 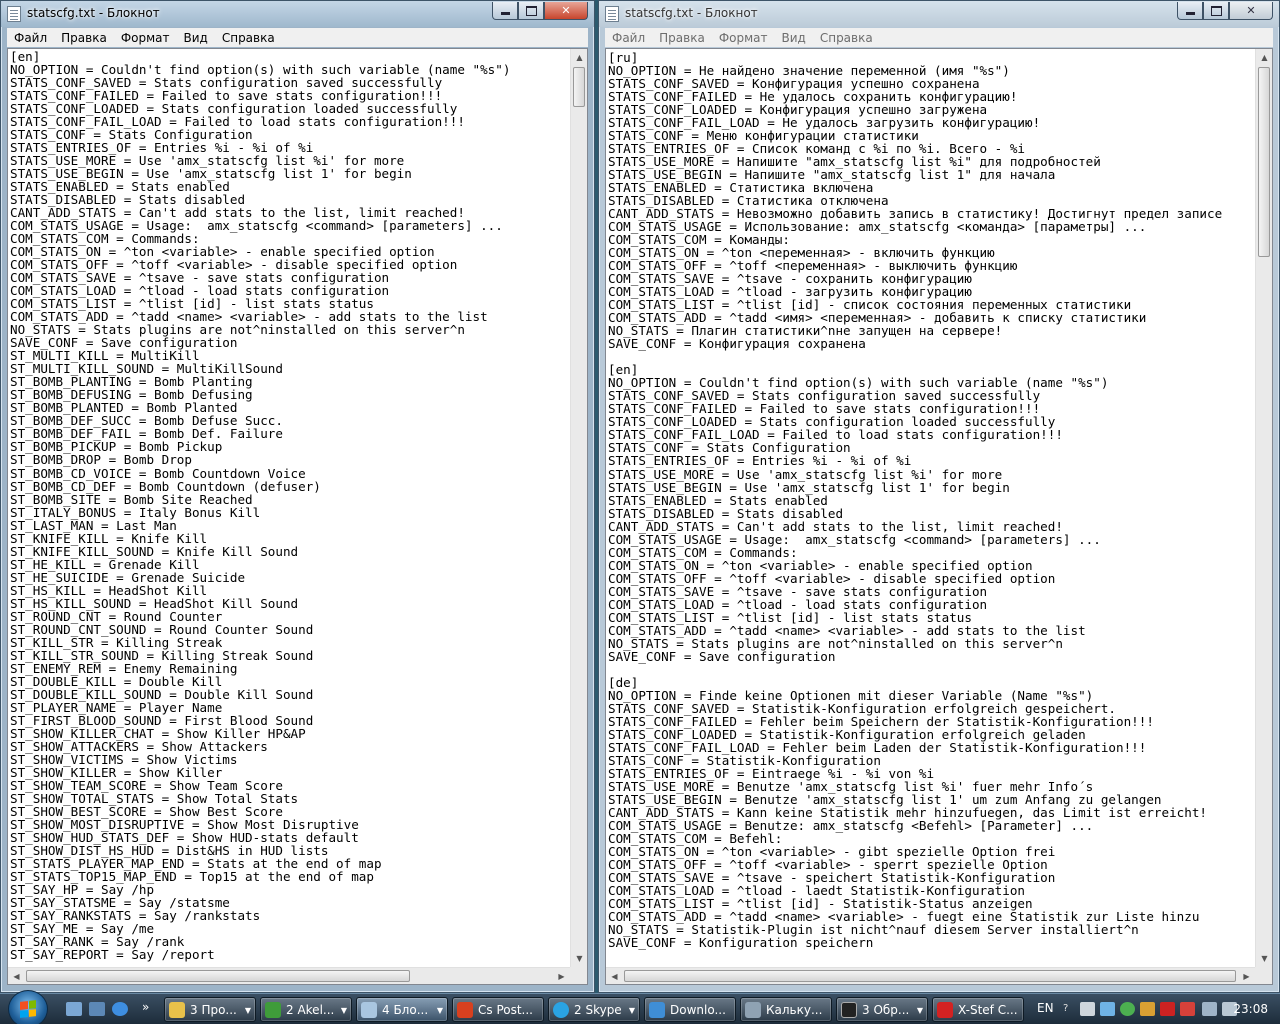 I want to click on quick-launch-more-icon: », so click(x=145, y=1007).